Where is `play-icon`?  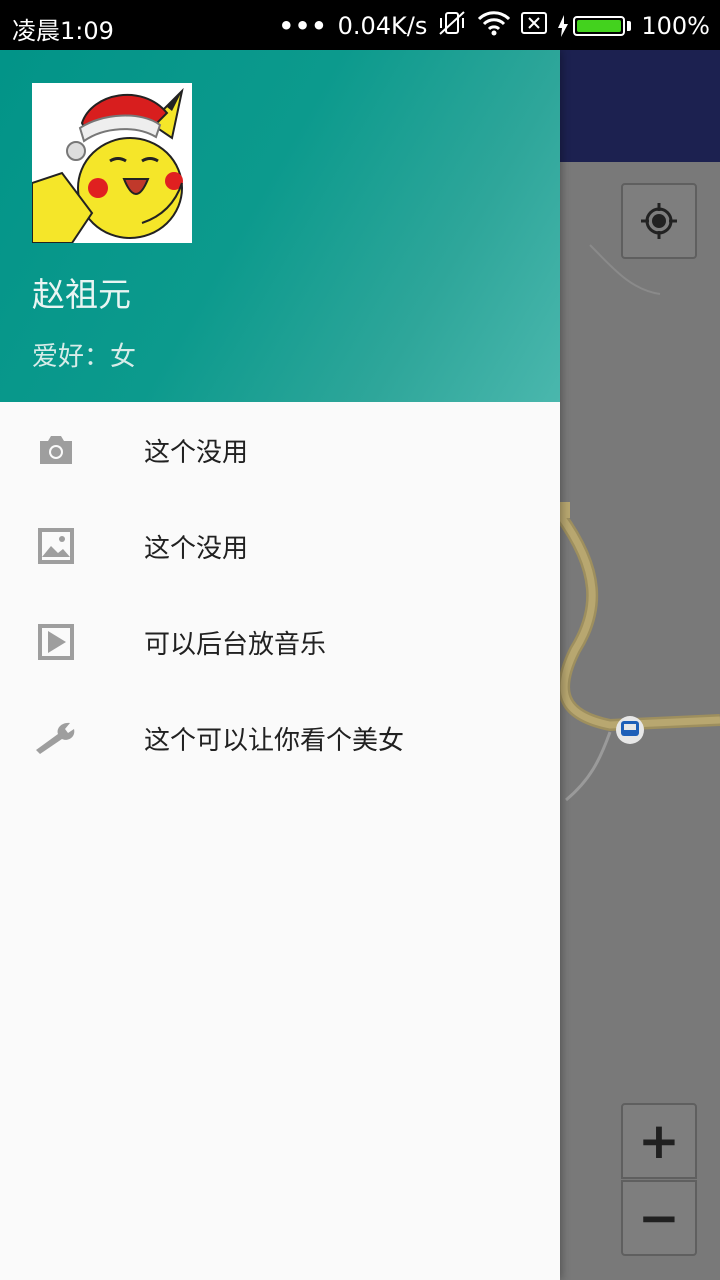 play-icon is located at coordinates (56, 642).